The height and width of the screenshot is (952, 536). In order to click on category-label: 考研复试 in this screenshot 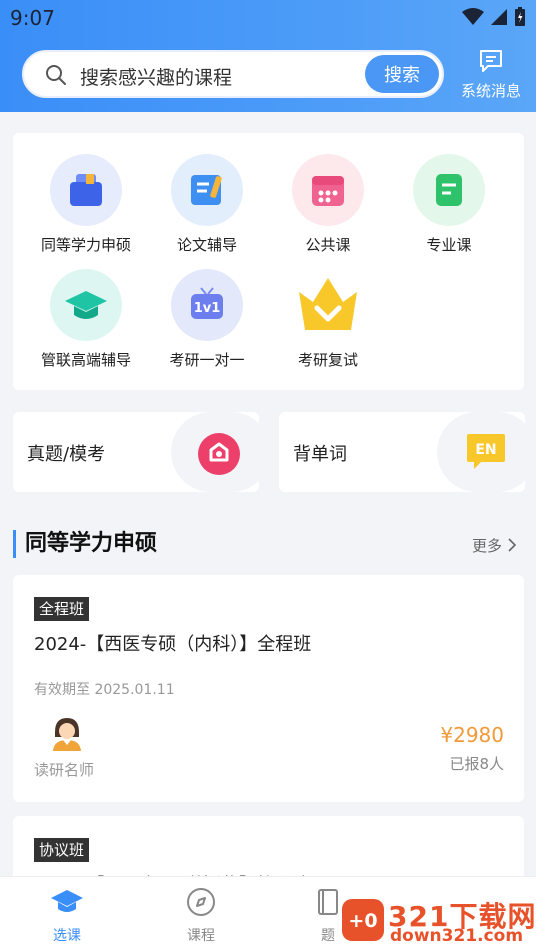, I will do `click(327, 360)`.